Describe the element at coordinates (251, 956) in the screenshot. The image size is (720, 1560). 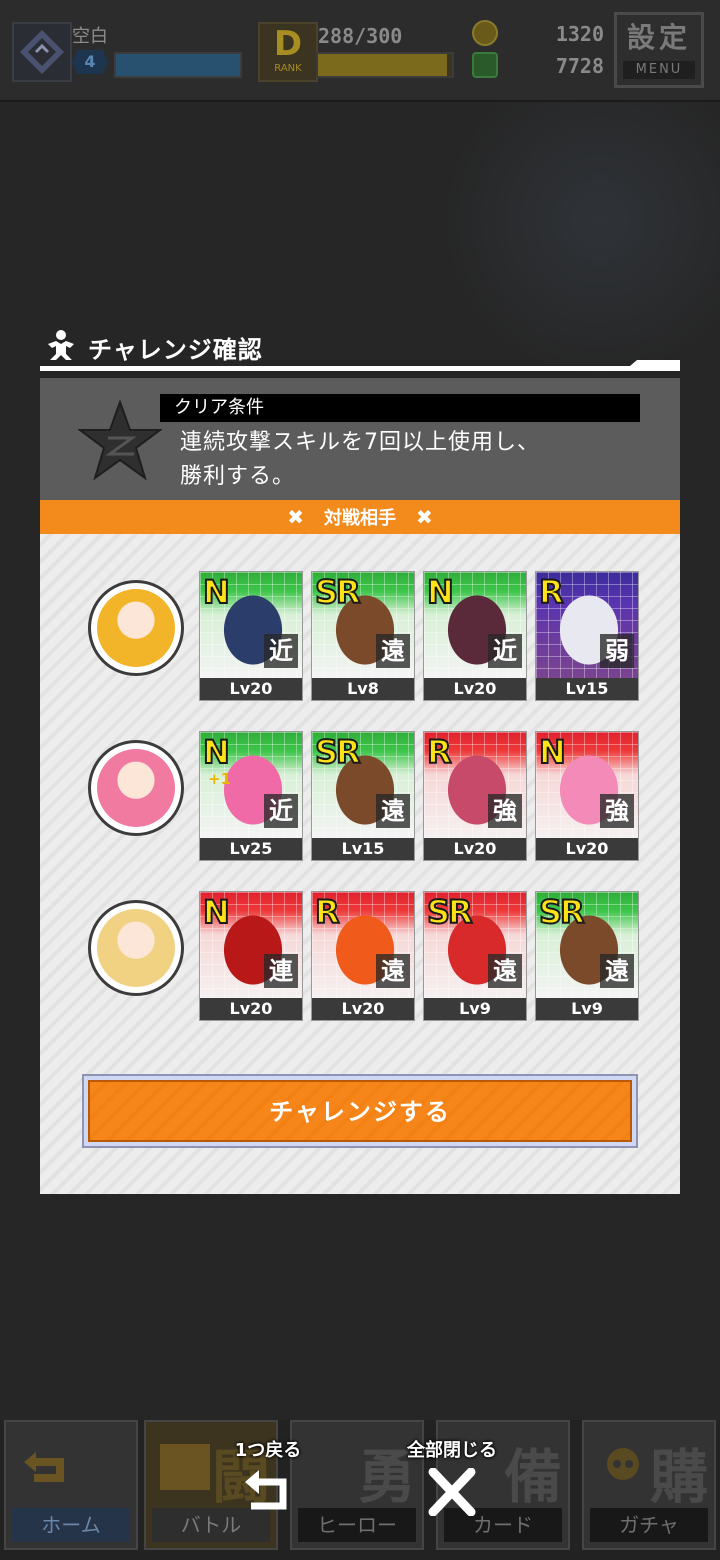
I see `opponent-card: N 連 Lv20` at that location.